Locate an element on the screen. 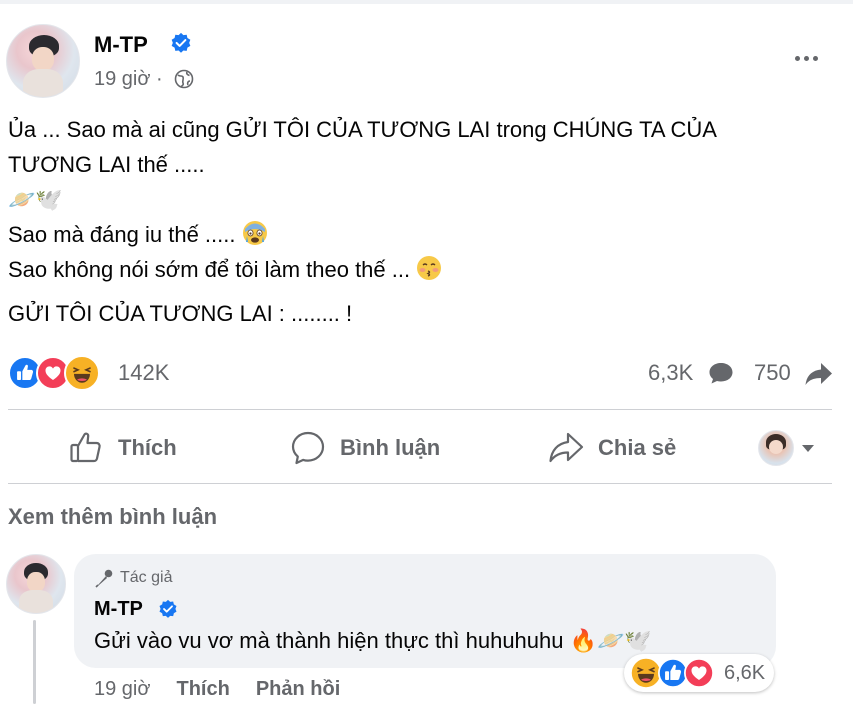 The width and height of the screenshot is (853, 707). profile-switcher is located at coordinates (793, 448).